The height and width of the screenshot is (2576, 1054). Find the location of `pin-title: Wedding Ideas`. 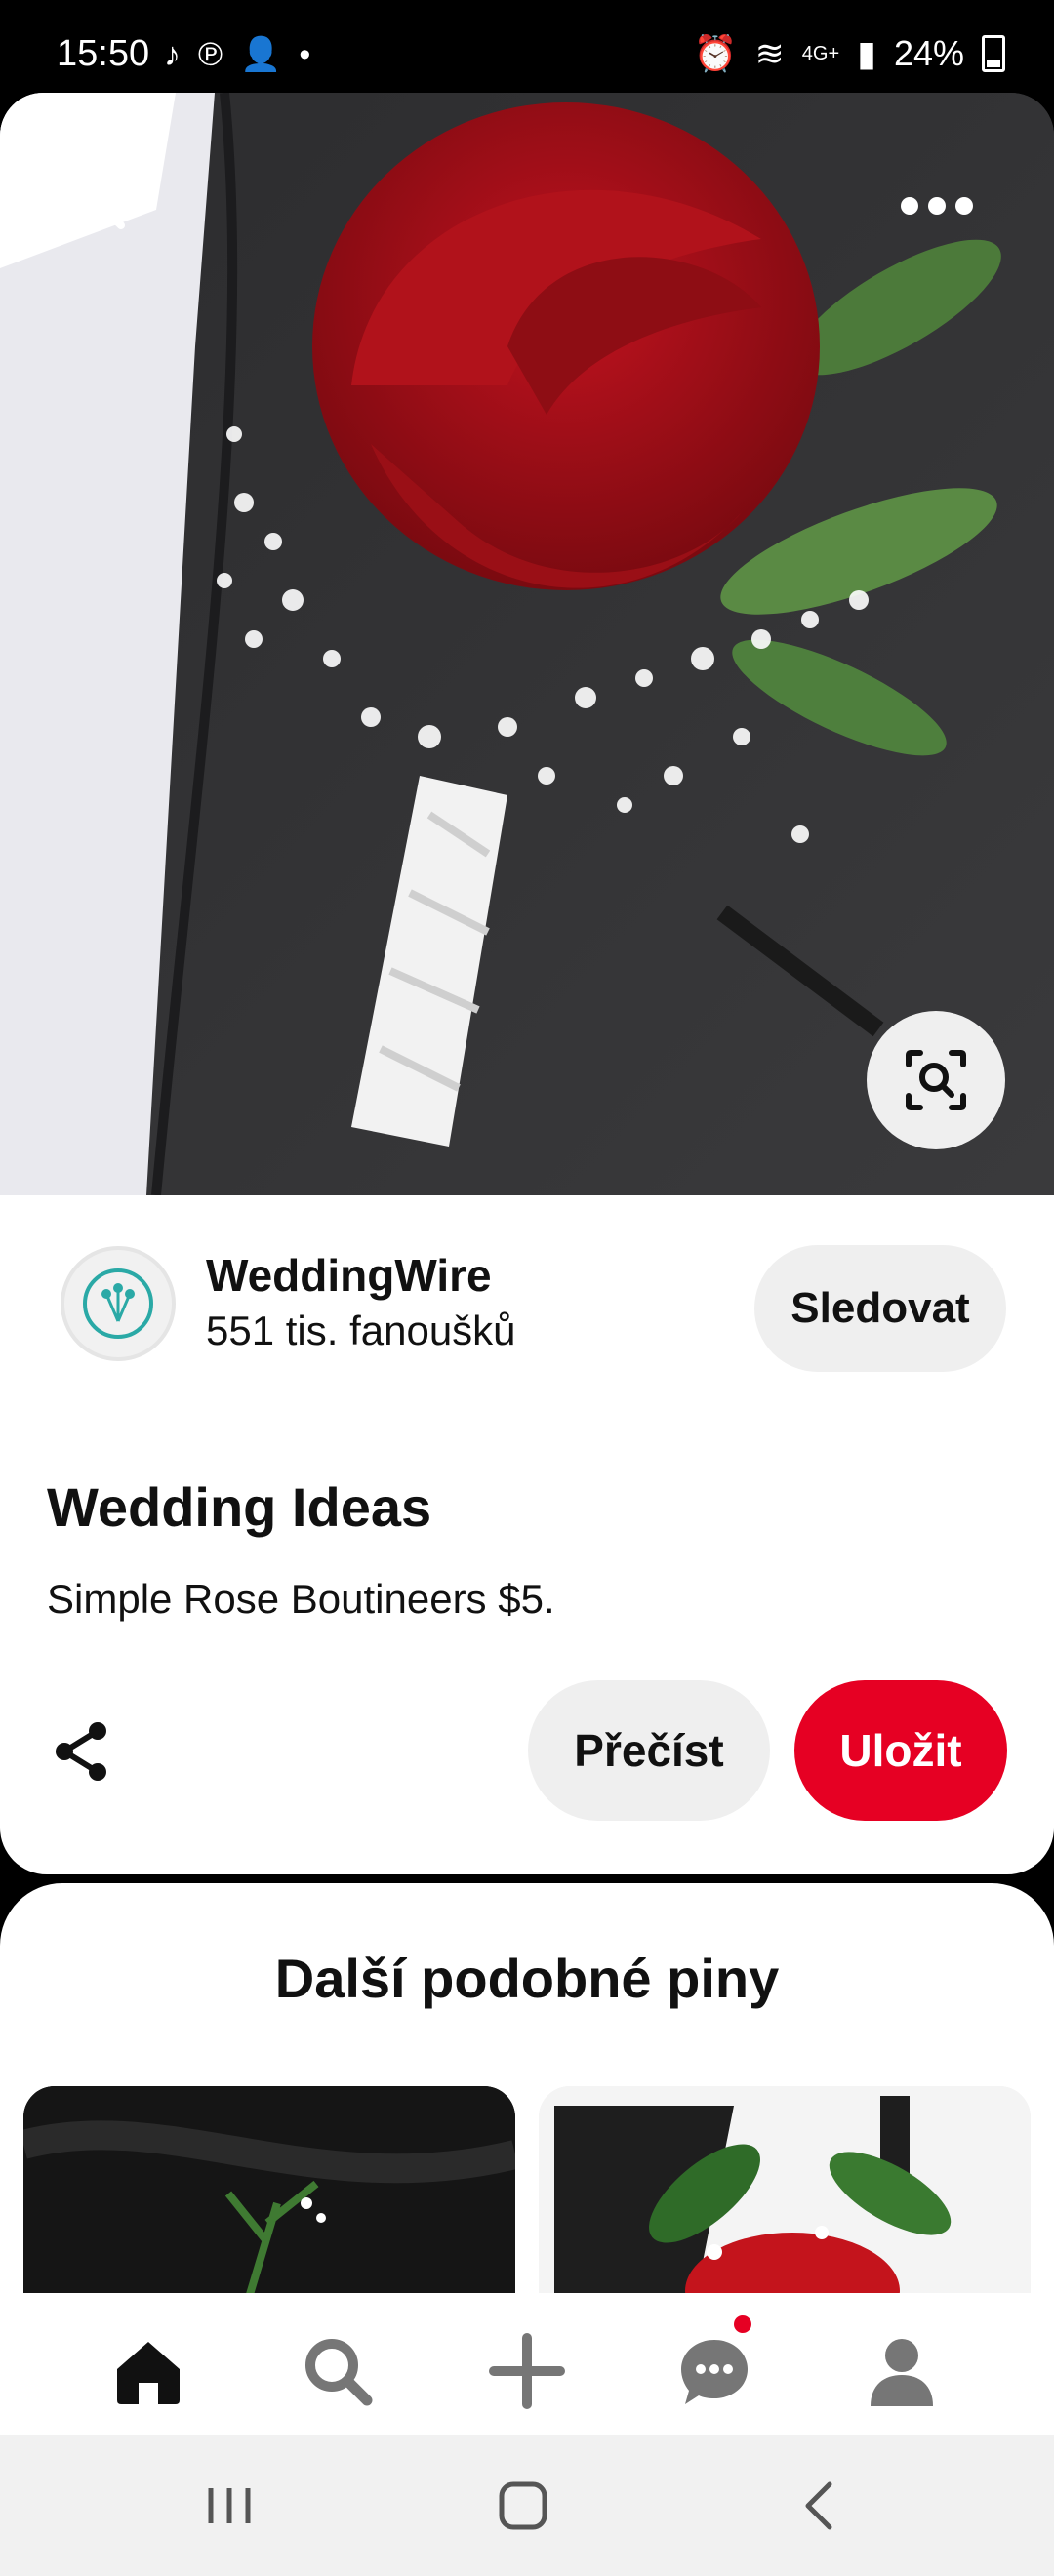

pin-title: Wedding Ideas is located at coordinates (239, 1507).